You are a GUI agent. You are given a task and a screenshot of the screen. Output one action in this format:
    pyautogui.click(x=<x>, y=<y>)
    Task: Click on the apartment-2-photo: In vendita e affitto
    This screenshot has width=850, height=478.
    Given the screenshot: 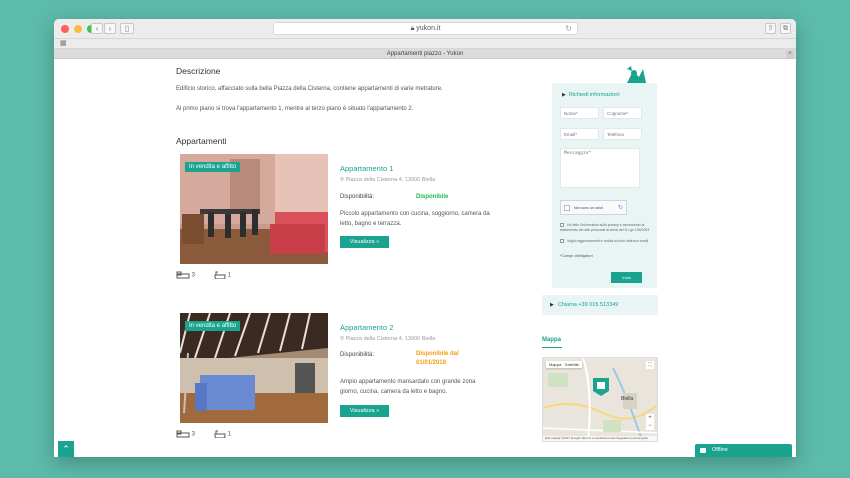 What is the action you would take?
    pyautogui.click(x=254, y=368)
    